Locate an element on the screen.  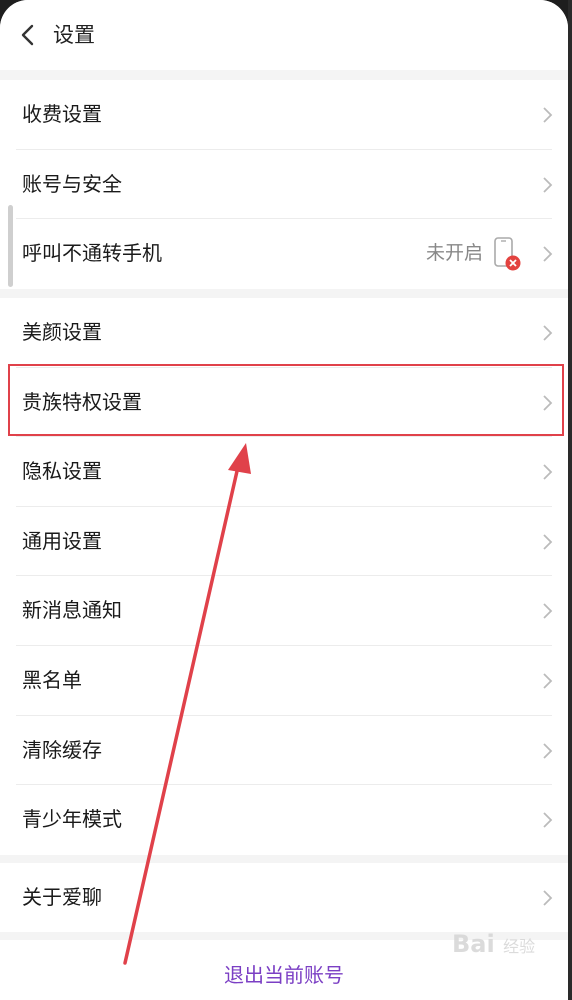
call-forward-status: 未开启 is located at coordinates (454, 253).